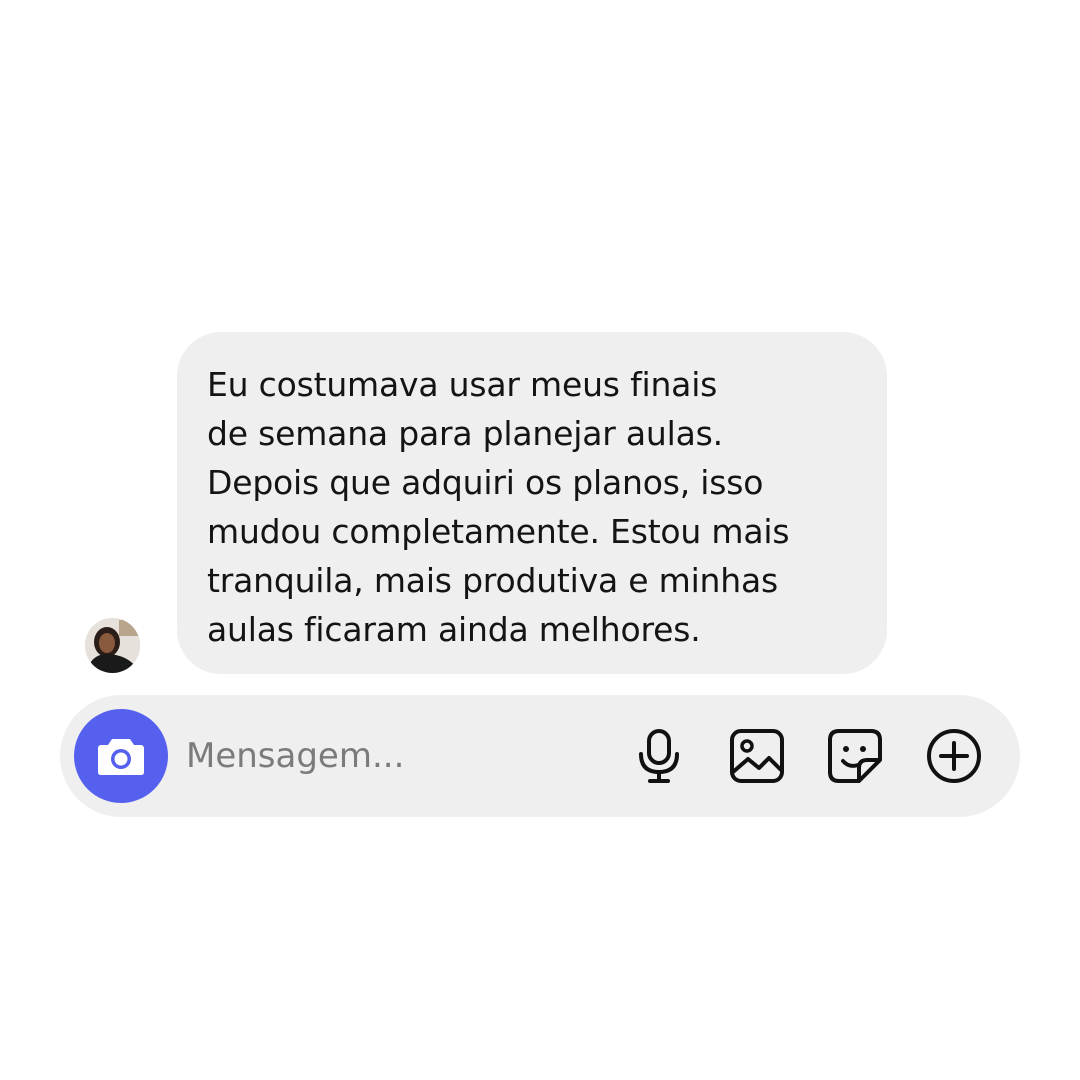 The image size is (1080, 1080). I want to click on camera-button, so click(121, 756).